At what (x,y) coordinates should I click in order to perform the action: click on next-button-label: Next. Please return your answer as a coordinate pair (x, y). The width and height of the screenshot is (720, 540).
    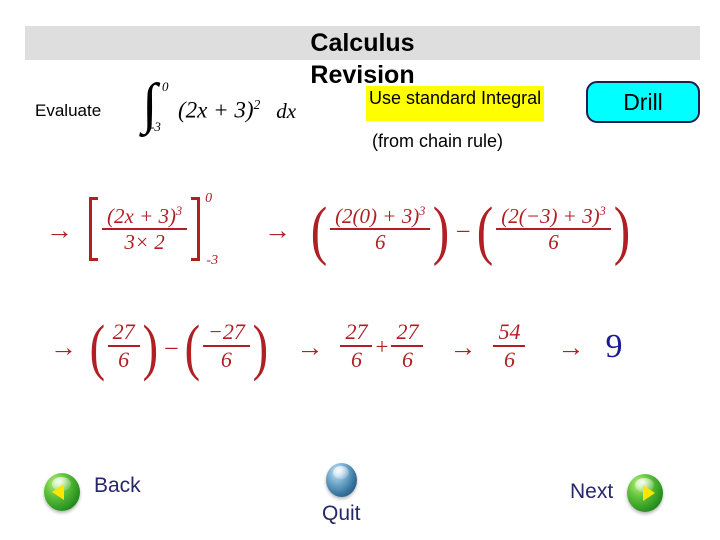
    Looking at the image, I should click on (592, 491).